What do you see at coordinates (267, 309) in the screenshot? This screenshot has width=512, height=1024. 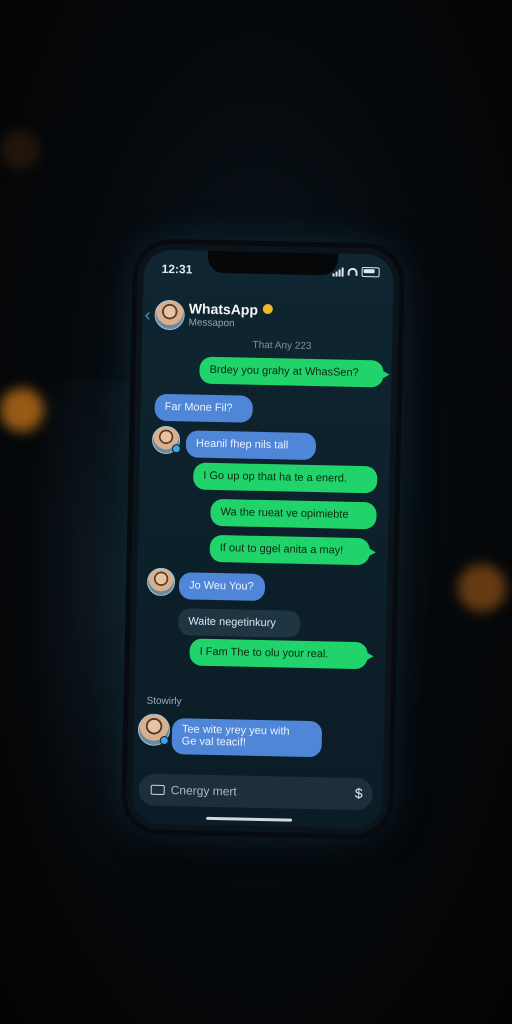 I see `verified-badge-icon` at bounding box center [267, 309].